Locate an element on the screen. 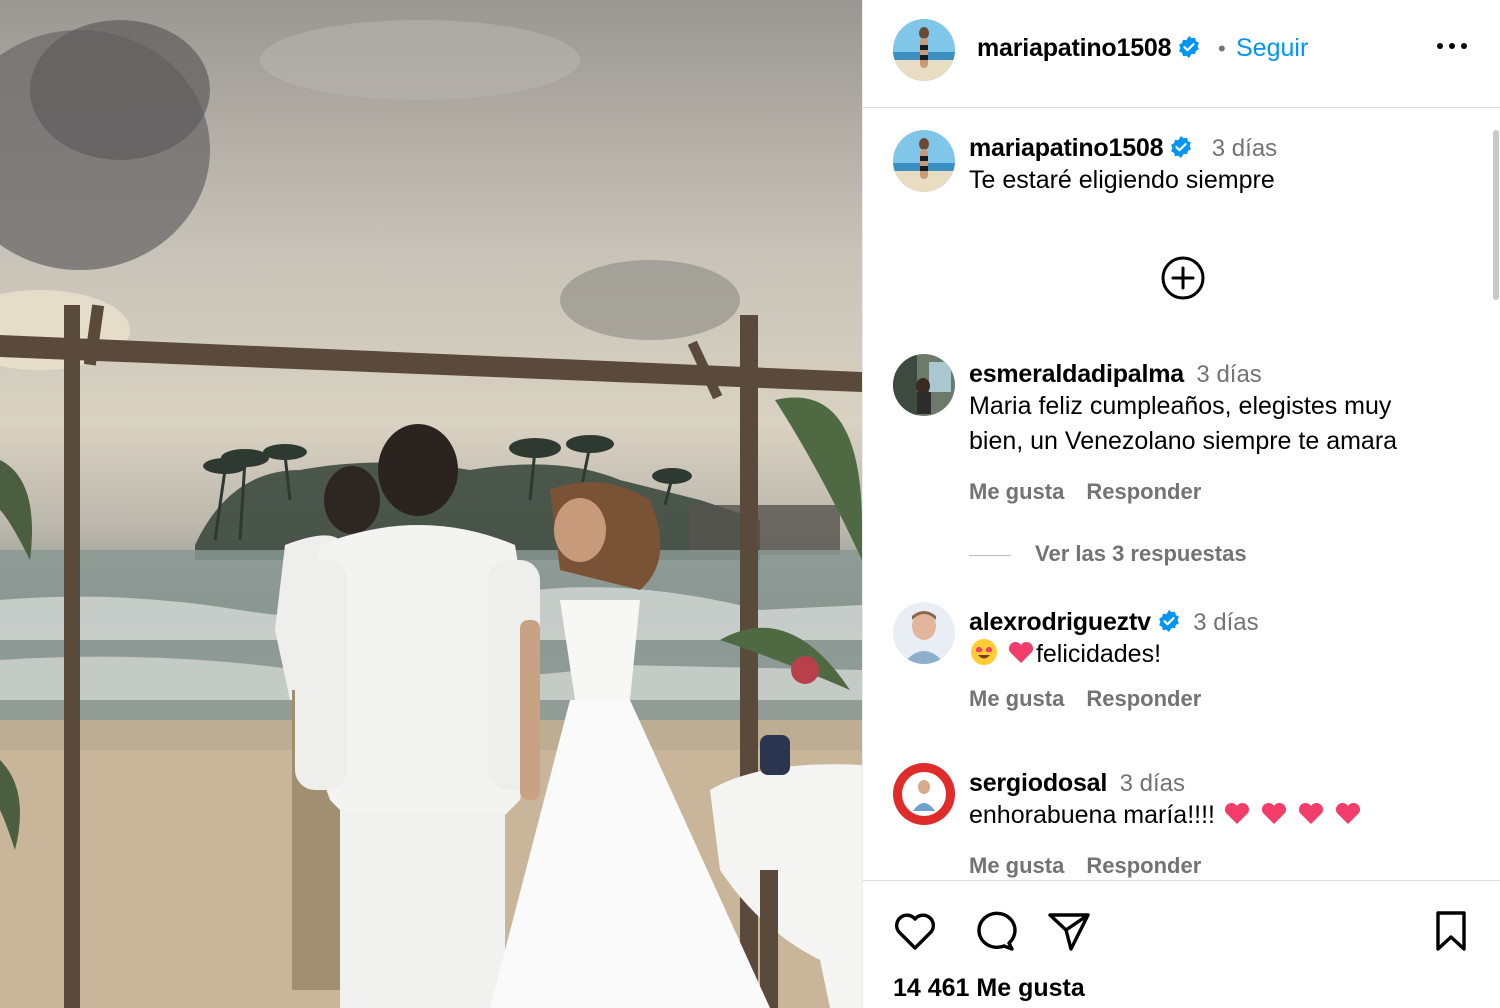  author-username-text: mariapatino1508 is located at coordinates (1074, 48).